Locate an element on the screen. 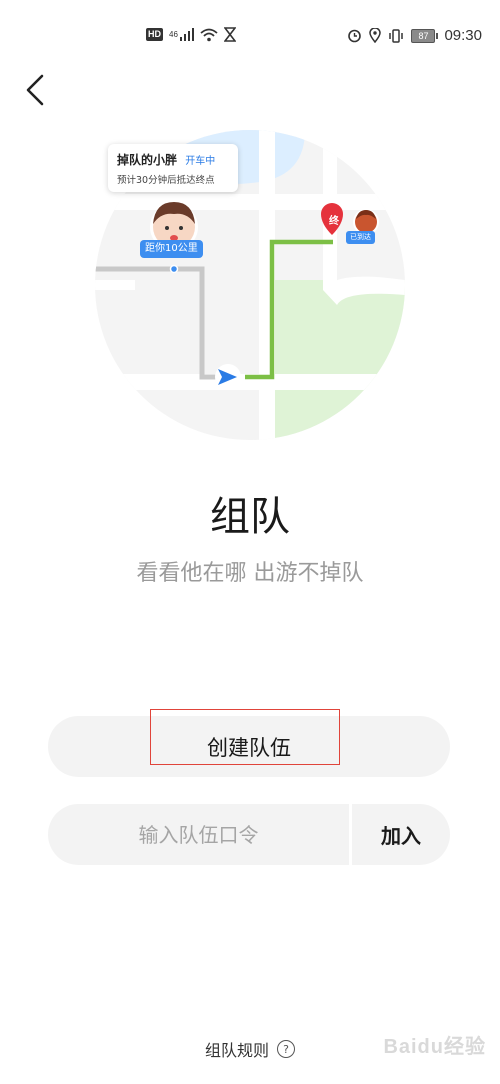  create-team-button: 创建队伍 is located at coordinates (249, 746).